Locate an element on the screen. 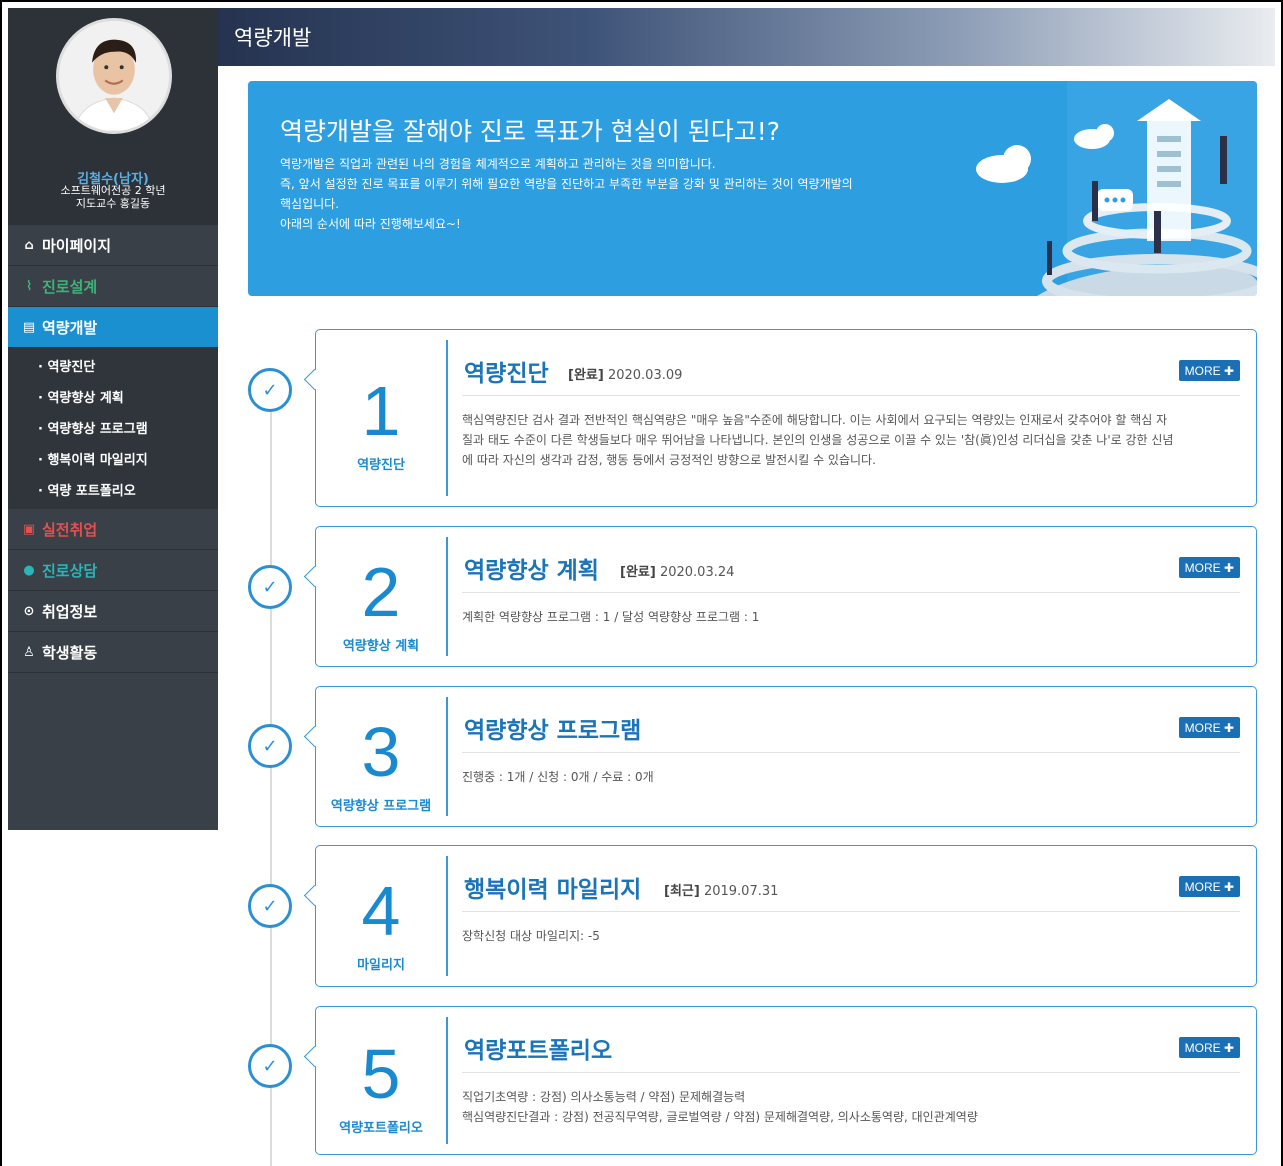  sidebar-item-counseling: ● 진로상담 is located at coordinates (113, 570).